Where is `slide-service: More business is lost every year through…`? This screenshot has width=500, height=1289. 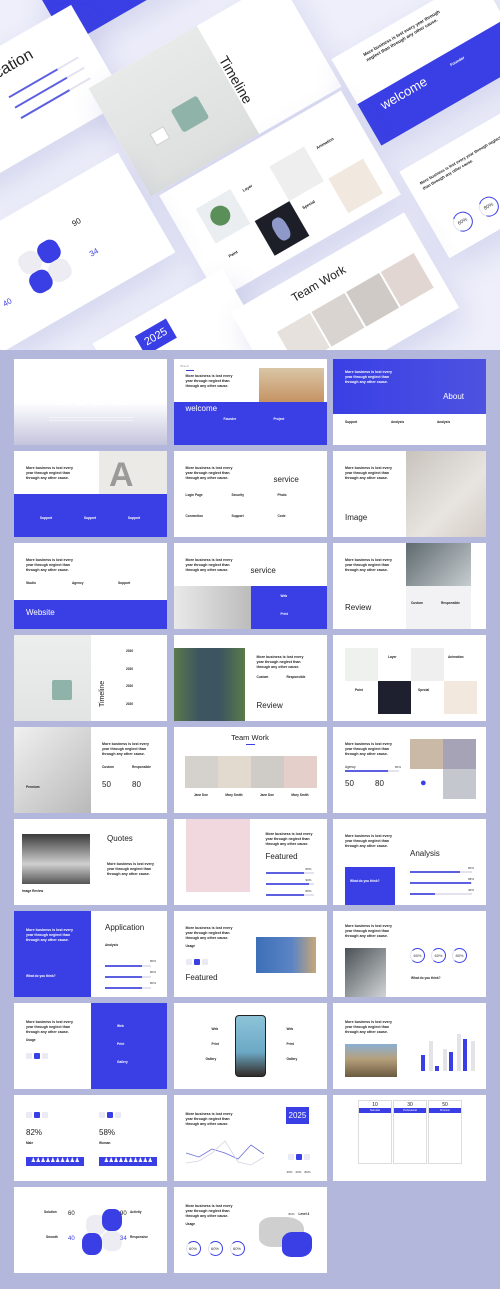 slide-service: More business is lost every year through… is located at coordinates (250, 494).